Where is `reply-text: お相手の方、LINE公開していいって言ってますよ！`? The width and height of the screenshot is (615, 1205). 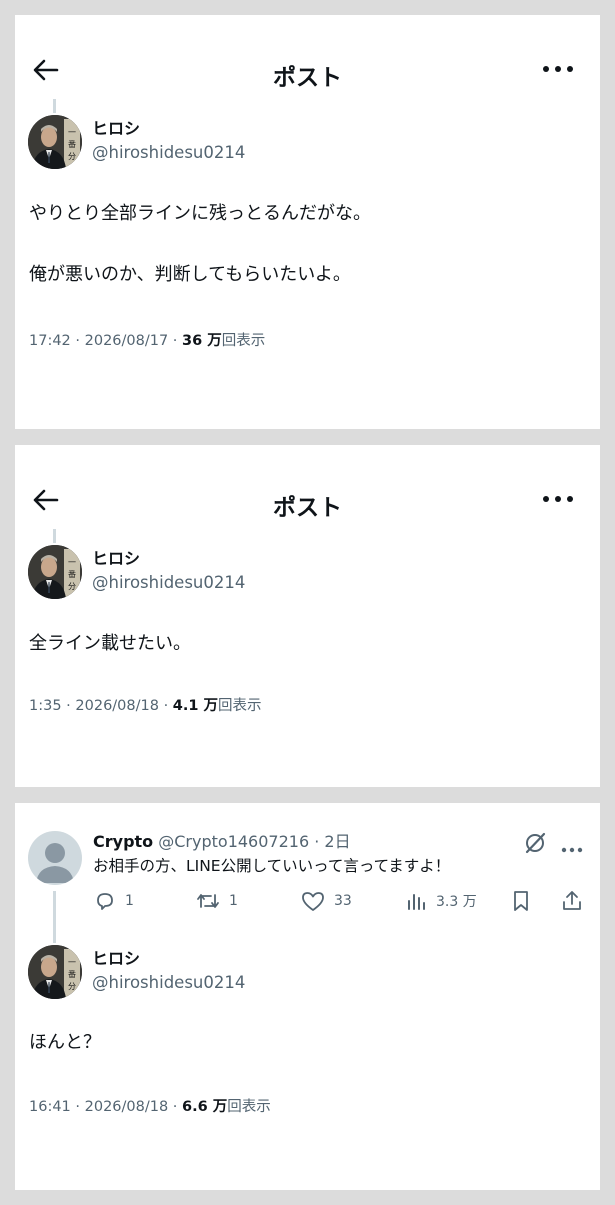
reply-text: お相手の方、LINE公開していいって言ってますよ！ is located at coordinates (272, 866).